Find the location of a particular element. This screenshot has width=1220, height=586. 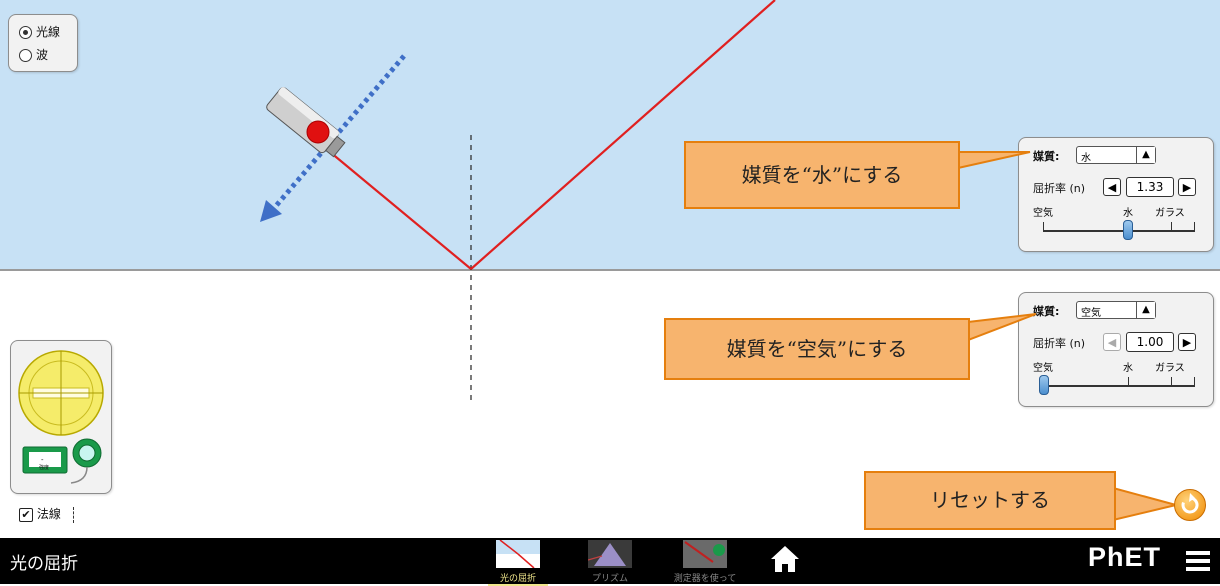

reset-all-button is located at coordinates (1190, 505).